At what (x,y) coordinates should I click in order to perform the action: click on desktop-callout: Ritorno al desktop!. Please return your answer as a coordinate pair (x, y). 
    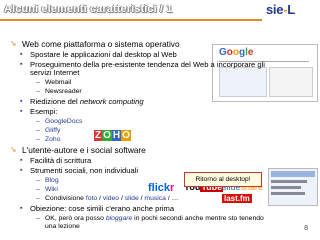
    Looking at the image, I should click on (223, 179).